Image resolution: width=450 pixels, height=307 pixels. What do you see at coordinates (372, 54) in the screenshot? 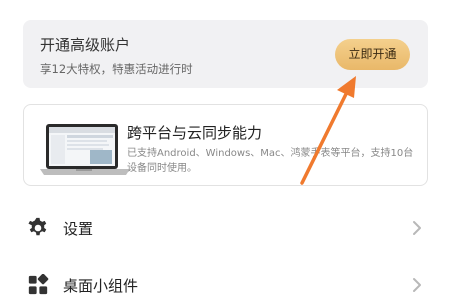
I see `open-premium-button: 立即开通` at bounding box center [372, 54].